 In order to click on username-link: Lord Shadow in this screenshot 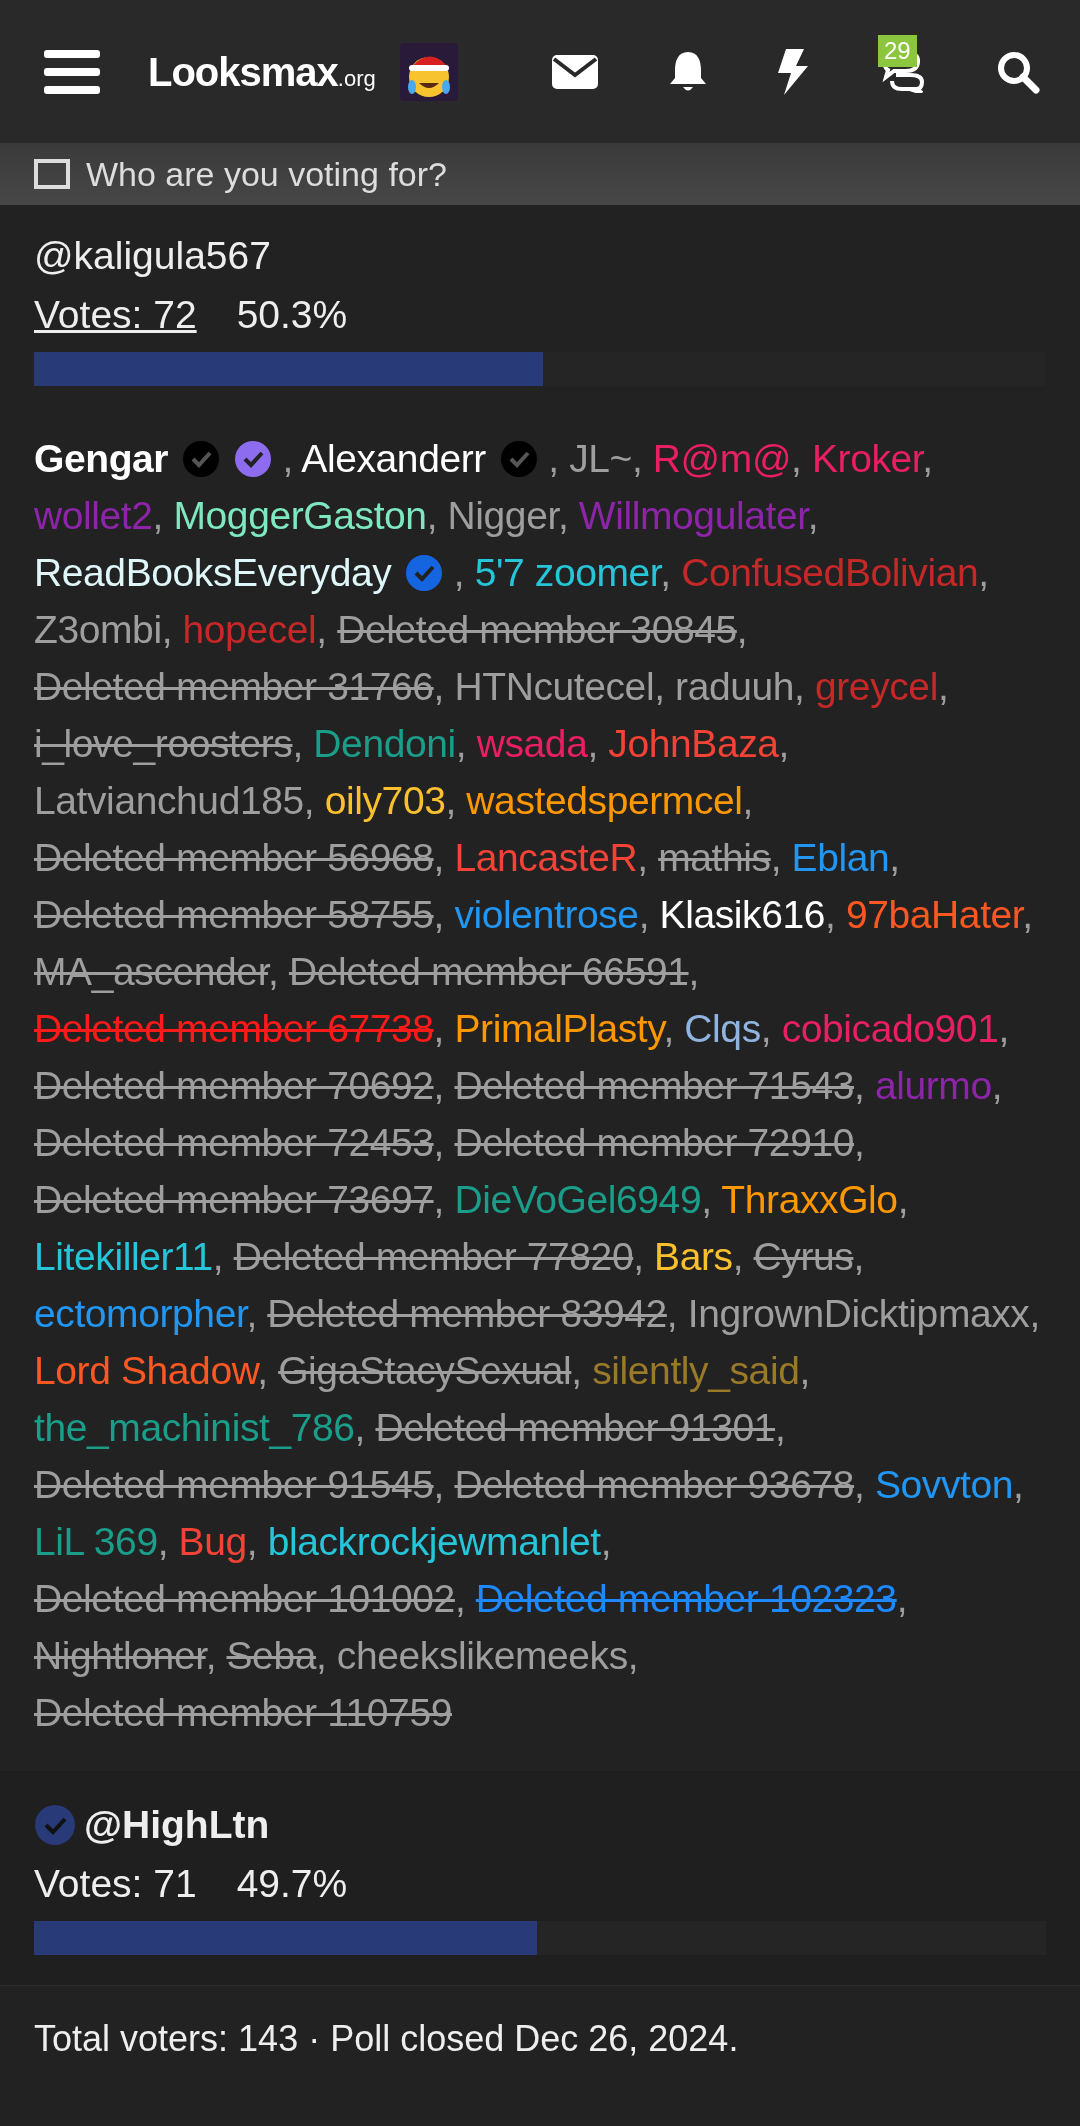, I will do `click(146, 1370)`.